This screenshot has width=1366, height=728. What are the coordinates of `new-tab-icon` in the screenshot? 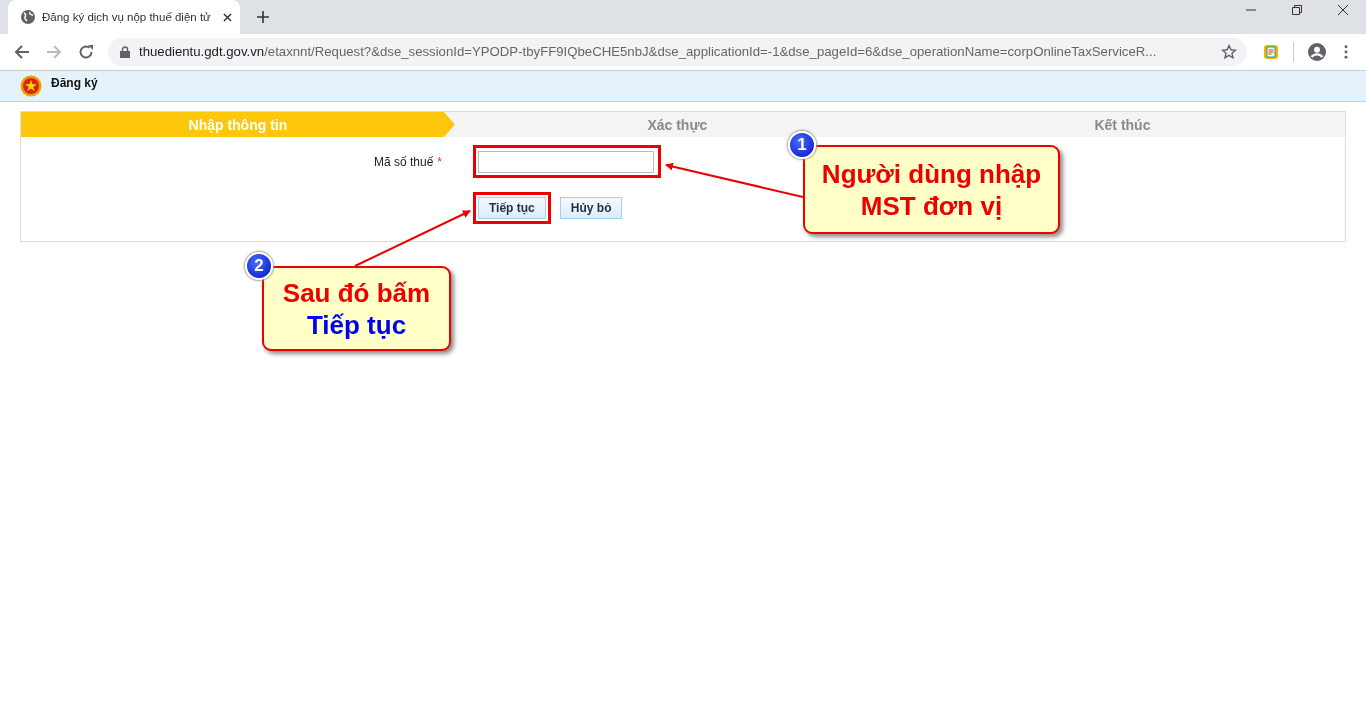 It's located at (263, 17).